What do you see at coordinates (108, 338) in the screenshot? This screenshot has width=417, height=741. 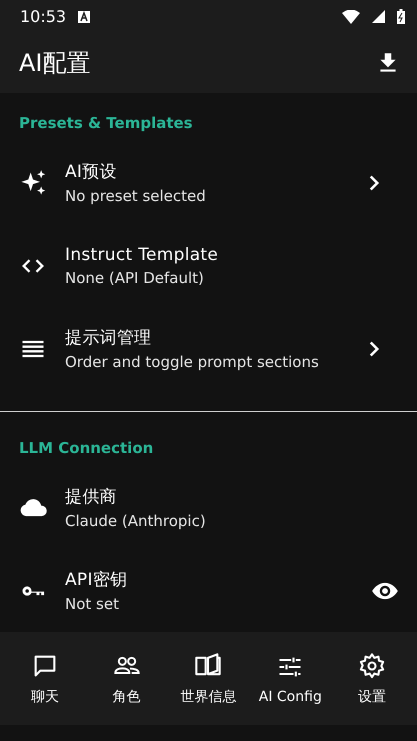 I see `item-title: 提示词管理` at bounding box center [108, 338].